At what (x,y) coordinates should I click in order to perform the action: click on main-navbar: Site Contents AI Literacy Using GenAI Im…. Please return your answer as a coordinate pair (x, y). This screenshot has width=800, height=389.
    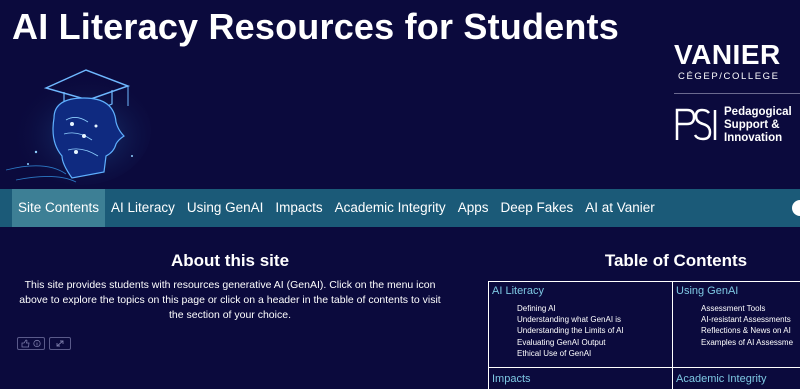
    Looking at the image, I should click on (400, 208).